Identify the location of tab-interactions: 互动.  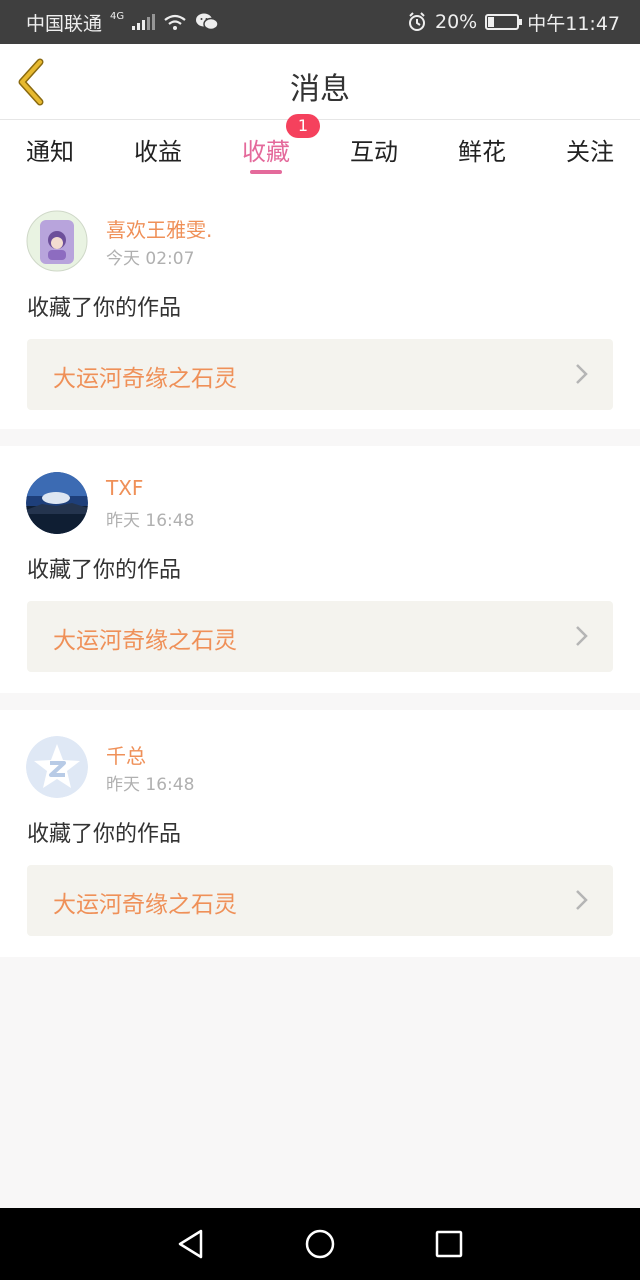
(374, 152).